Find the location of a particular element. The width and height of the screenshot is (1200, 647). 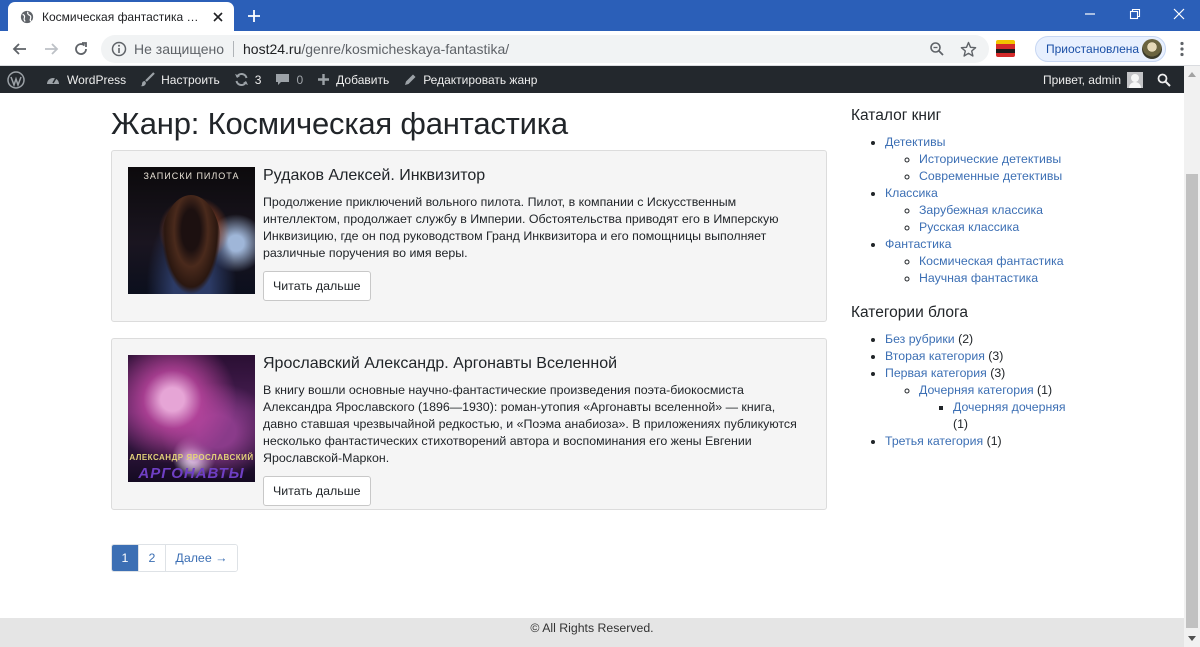

site-name-link: WordPress is located at coordinates (85, 79).